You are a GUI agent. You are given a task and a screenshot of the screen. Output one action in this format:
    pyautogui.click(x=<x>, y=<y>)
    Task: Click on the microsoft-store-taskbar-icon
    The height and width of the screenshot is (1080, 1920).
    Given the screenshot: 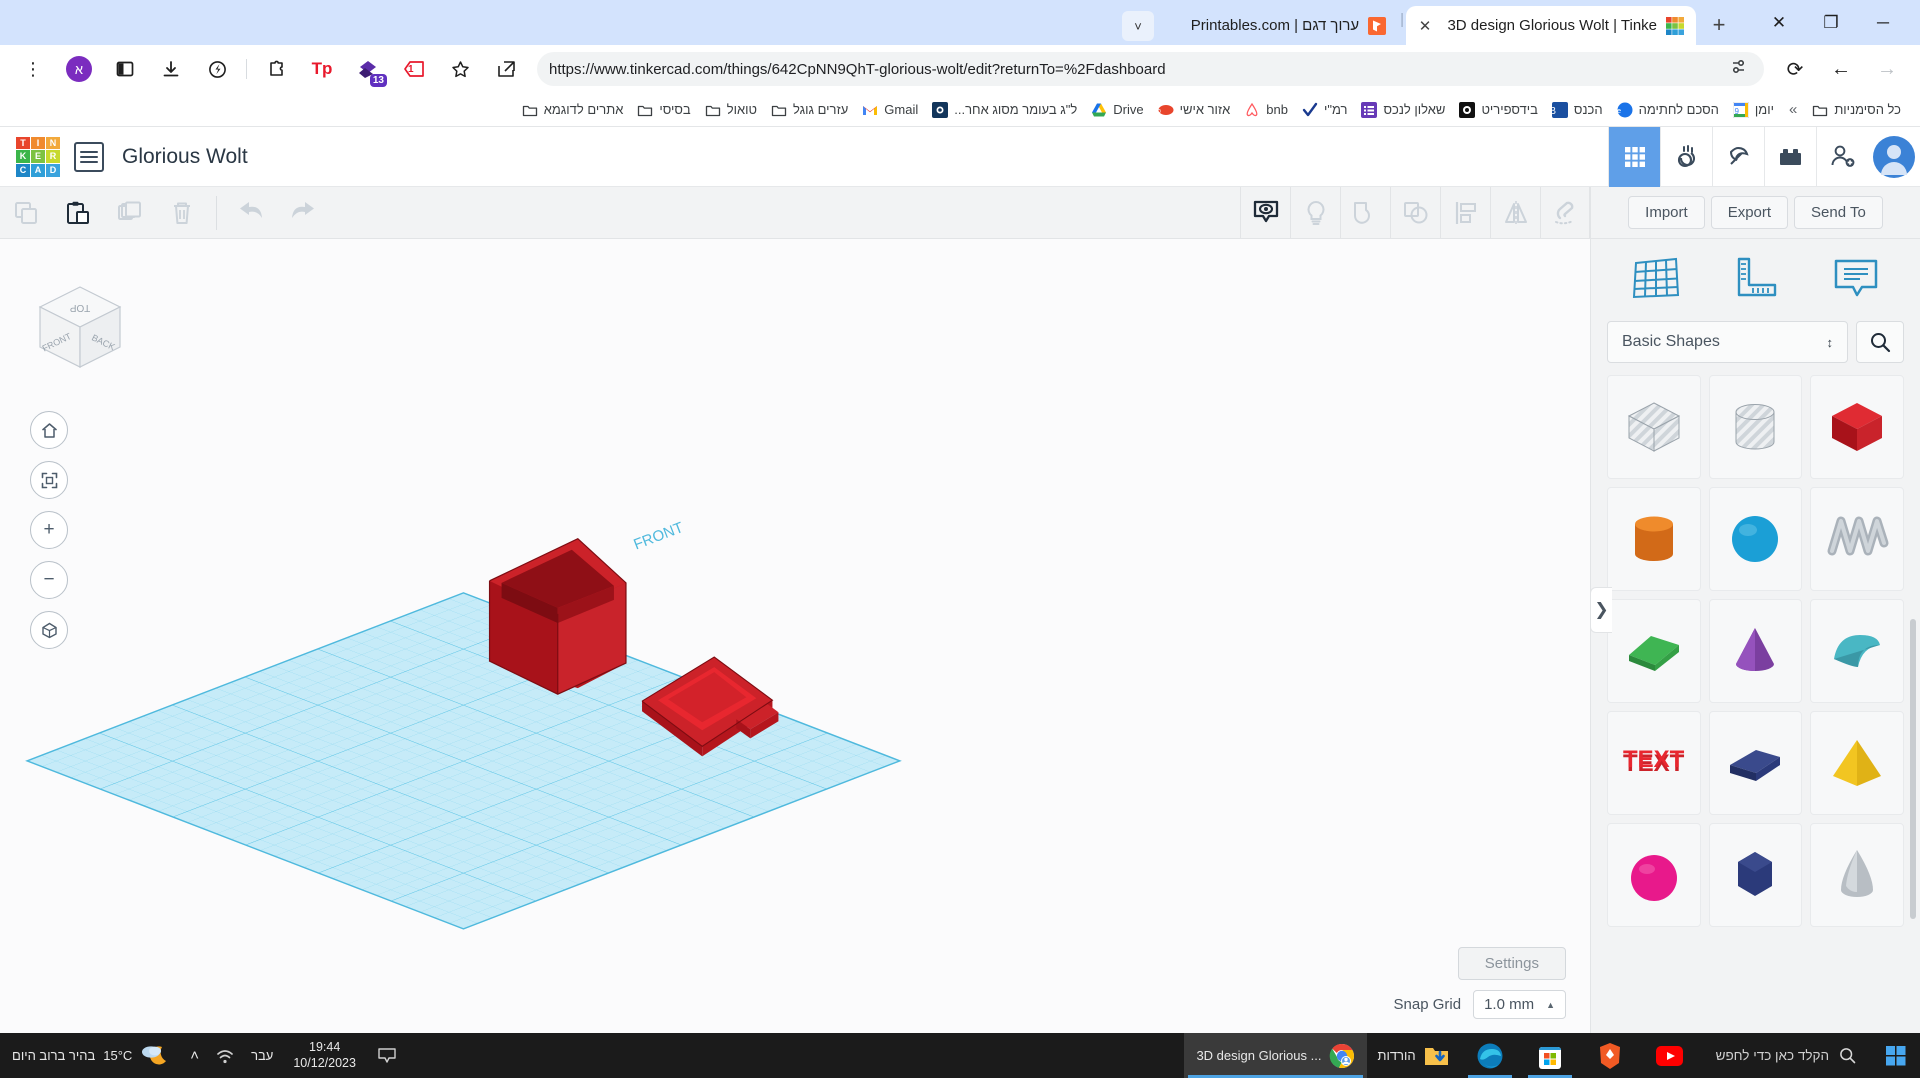 What is the action you would take?
    pyautogui.click(x=1550, y=1055)
    